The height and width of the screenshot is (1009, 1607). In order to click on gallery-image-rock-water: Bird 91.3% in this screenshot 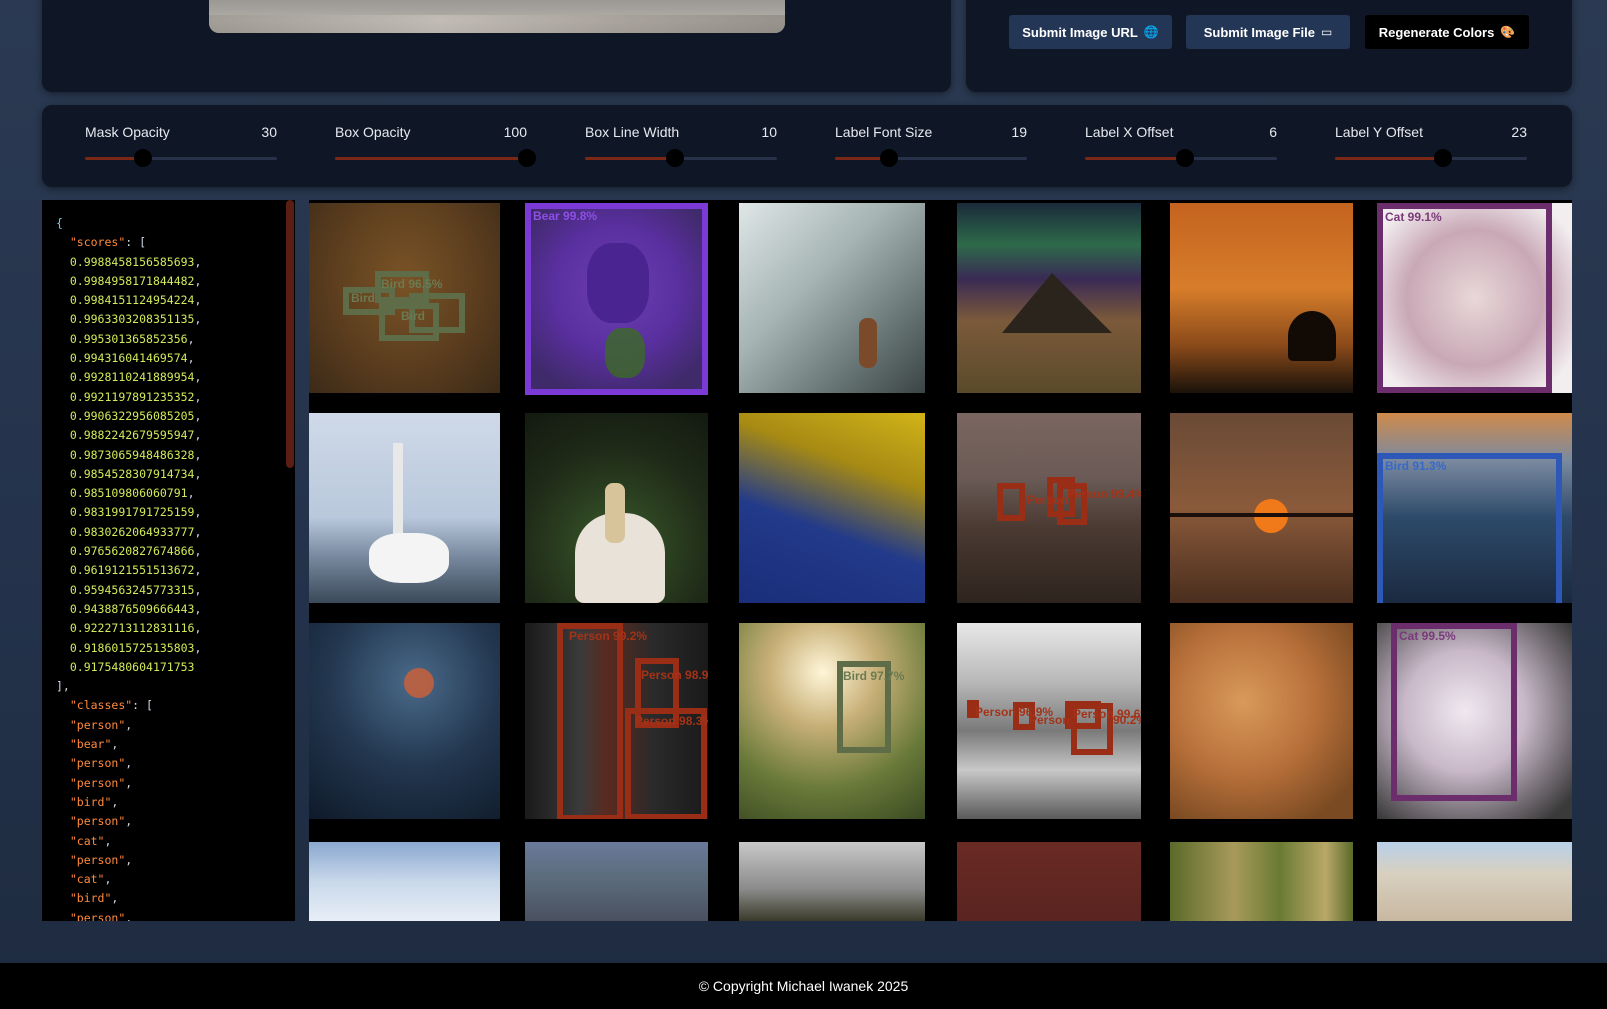, I will do `click(1474, 508)`.